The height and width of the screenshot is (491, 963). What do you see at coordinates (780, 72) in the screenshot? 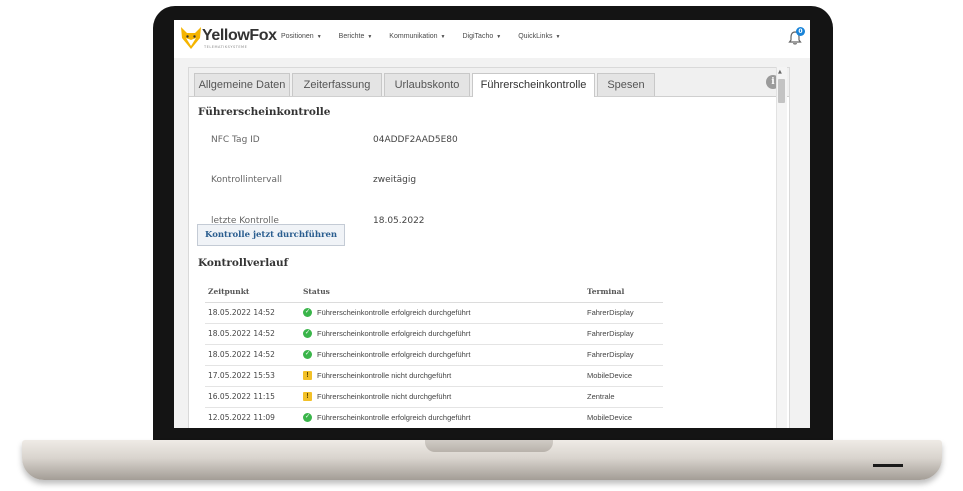
I see `scroll-up-icon: ▲` at bounding box center [780, 72].